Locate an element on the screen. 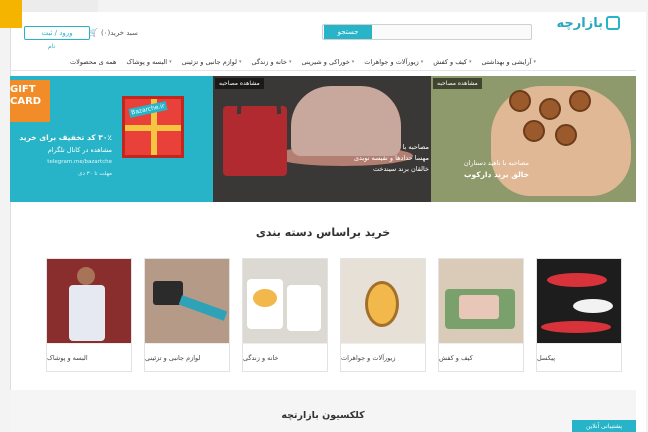 This screenshot has height=432, width=648. nav-label: خوراکی و شیرینی is located at coordinates (325, 62).